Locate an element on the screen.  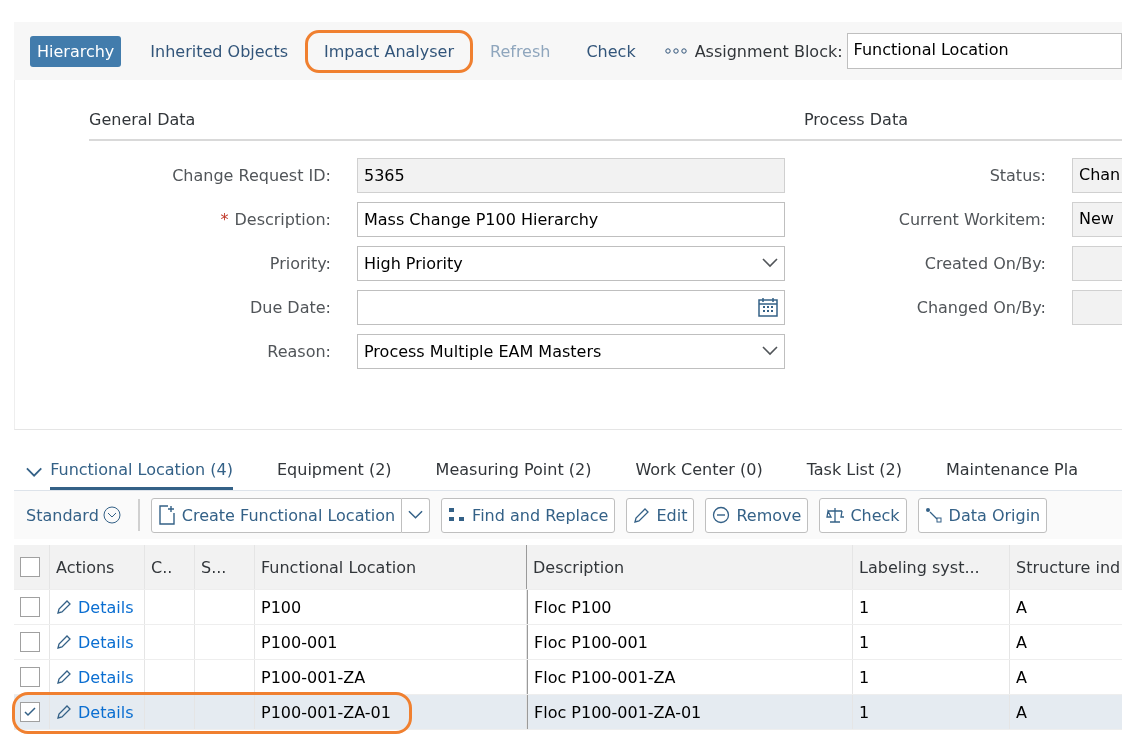
required-mark: * is located at coordinates (224, 219).